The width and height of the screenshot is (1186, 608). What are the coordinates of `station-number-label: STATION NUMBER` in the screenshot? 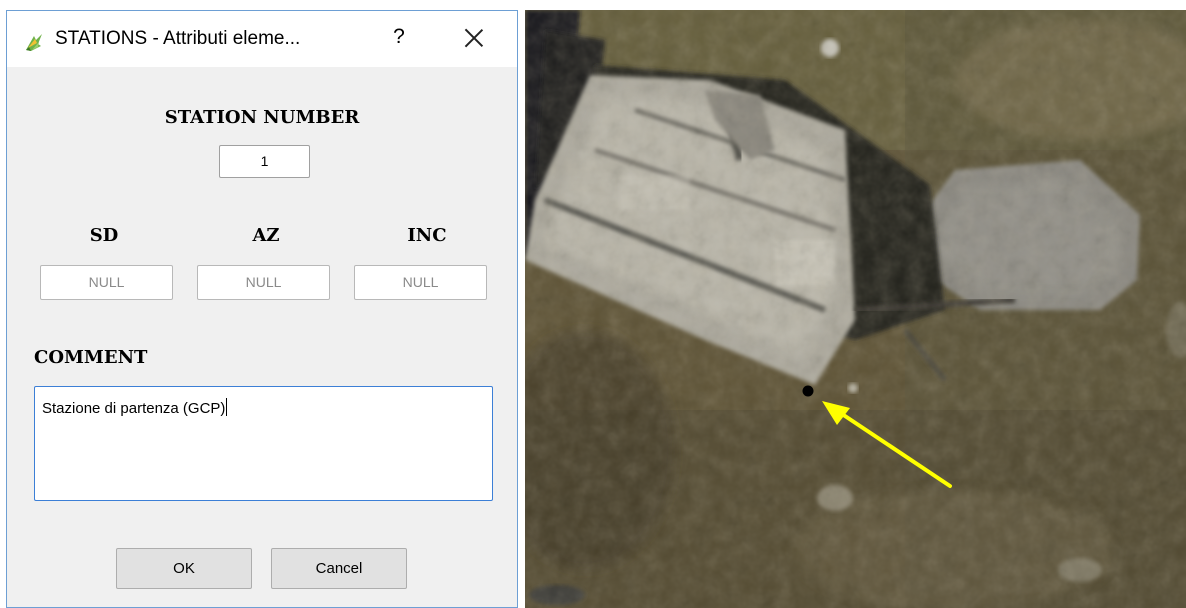 It's located at (262, 117).